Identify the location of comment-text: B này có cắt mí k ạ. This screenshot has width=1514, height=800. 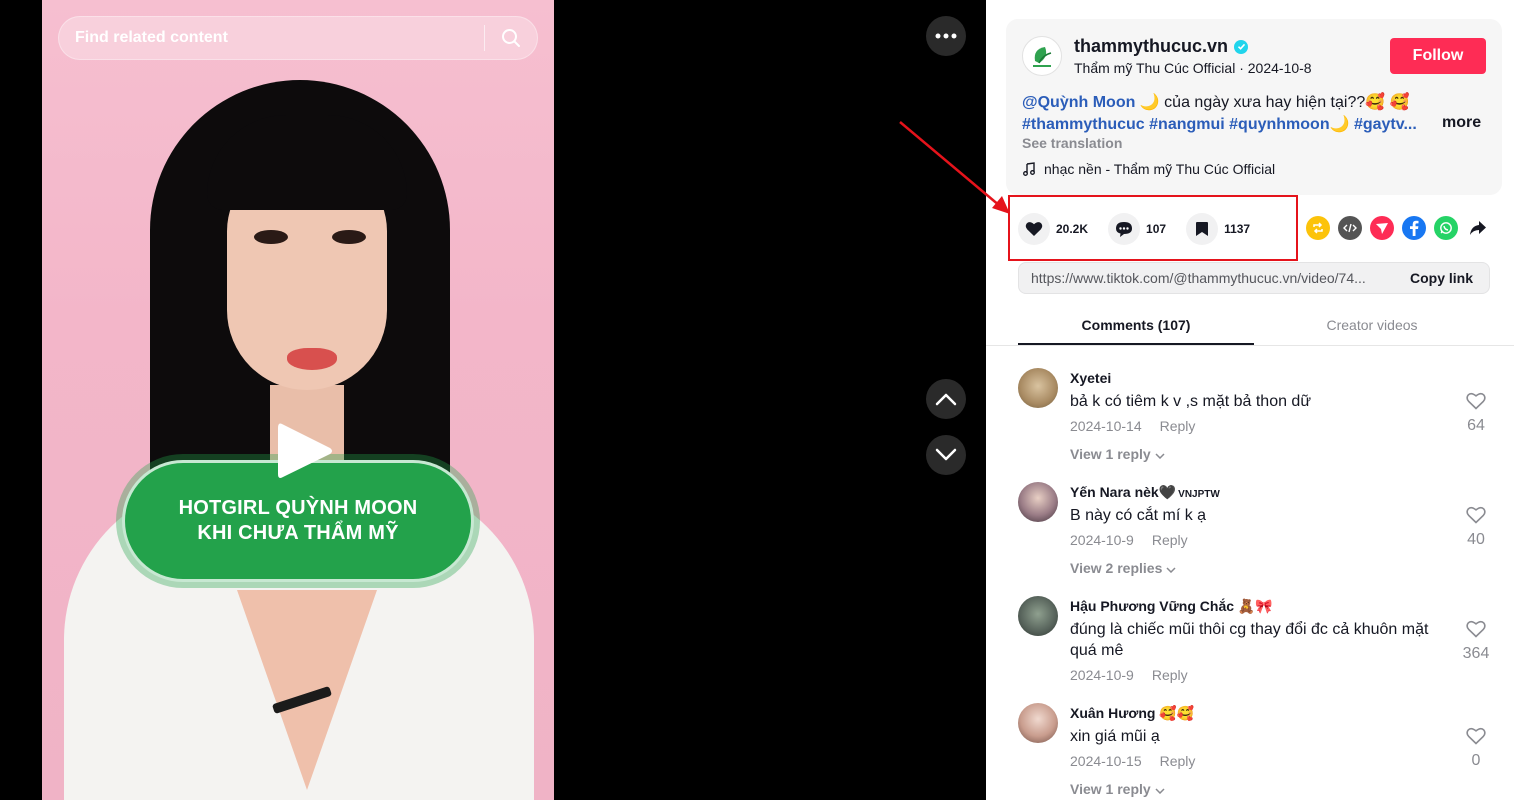
(1138, 515).